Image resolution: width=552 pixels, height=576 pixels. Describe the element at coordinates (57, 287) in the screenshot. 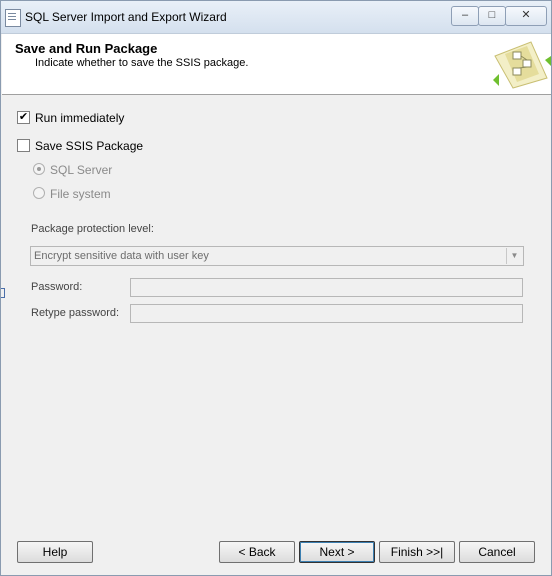

I see `password-label: Password:` at that location.